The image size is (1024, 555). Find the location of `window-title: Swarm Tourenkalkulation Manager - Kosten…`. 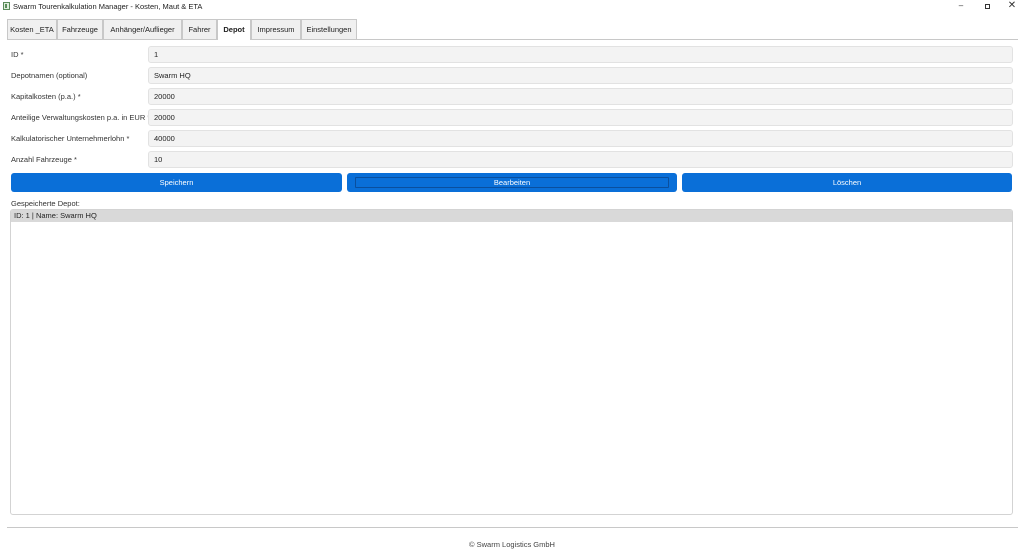

window-title: Swarm Tourenkalkulation Manager - Kosten… is located at coordinates (108, 6).